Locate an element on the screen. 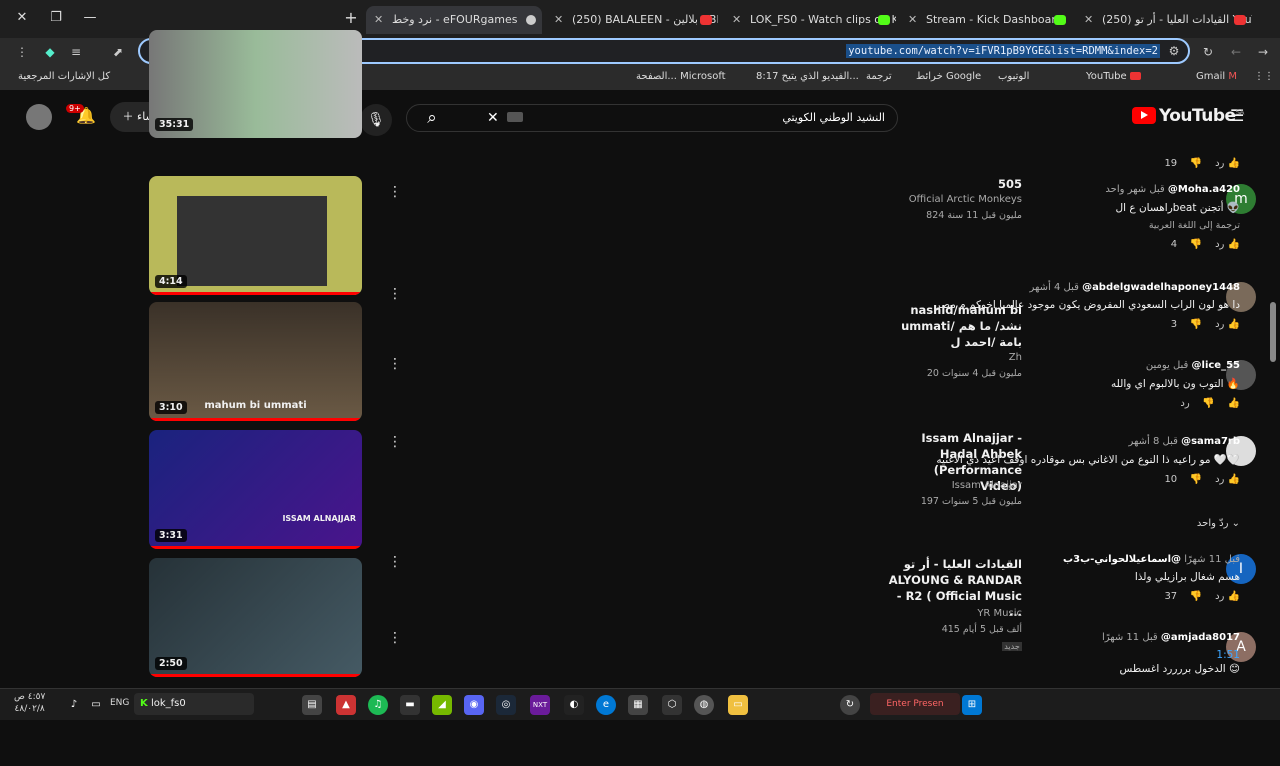 This screenshot has width=1280, height=766. tab-kick-clips: ✕ LOK_FS0 - Watch clips on Kick is located at coordinates (810, 20).